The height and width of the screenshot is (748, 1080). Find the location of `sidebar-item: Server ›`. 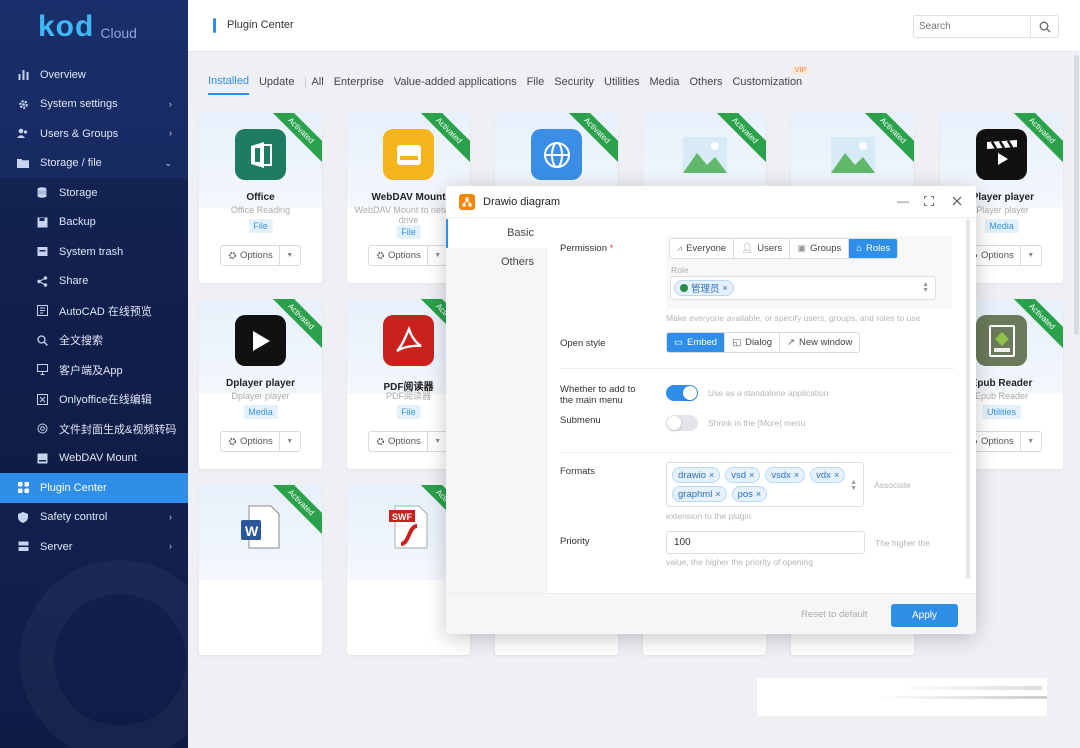

sidebar-item: Server › is located at coordinates (94, 547).